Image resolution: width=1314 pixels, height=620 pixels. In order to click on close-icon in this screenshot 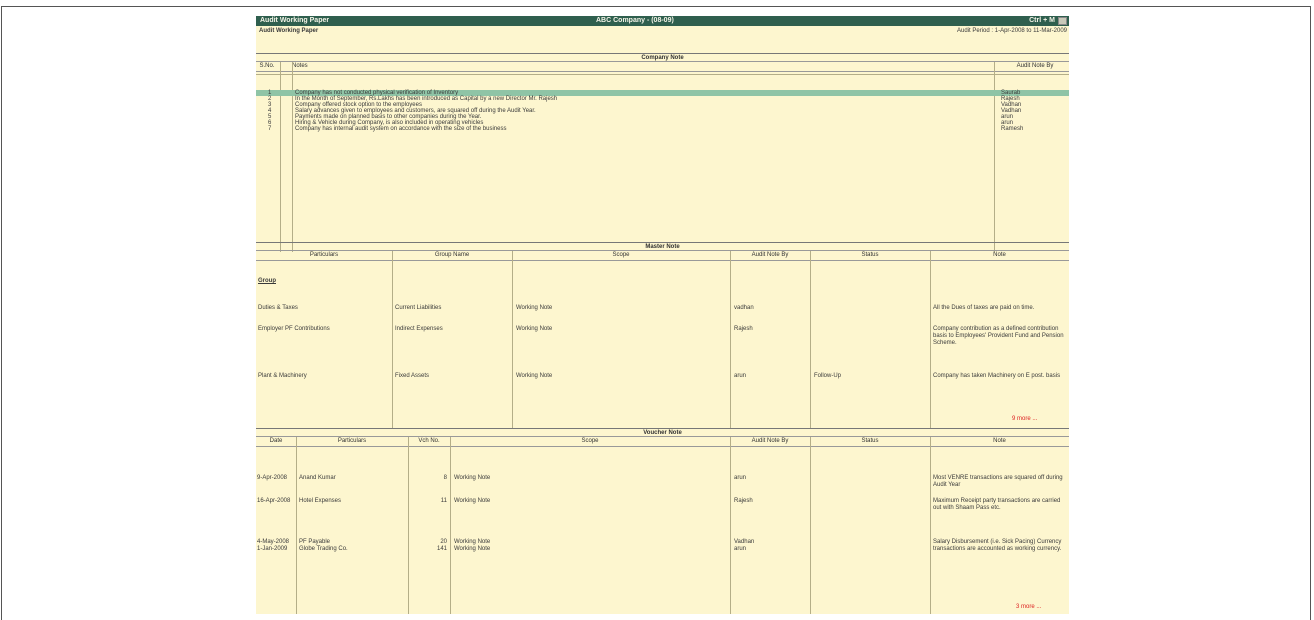, I will do `click(1062, 21)`.